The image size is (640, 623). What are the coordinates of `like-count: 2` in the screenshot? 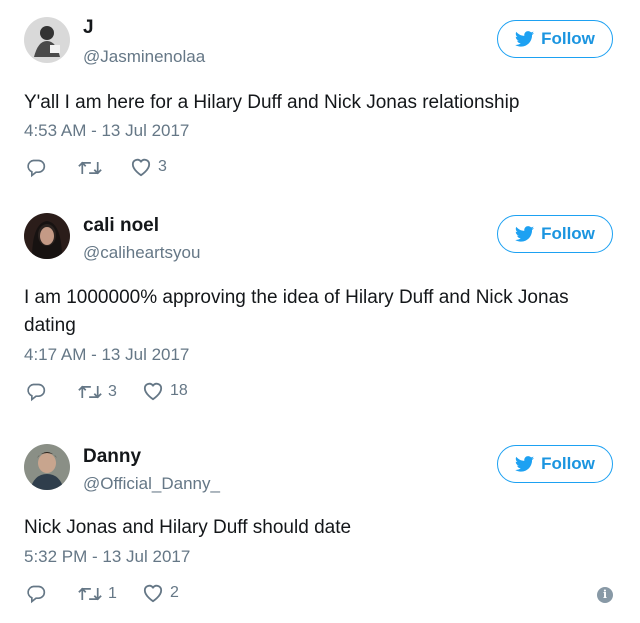 It's located at (174, 592).